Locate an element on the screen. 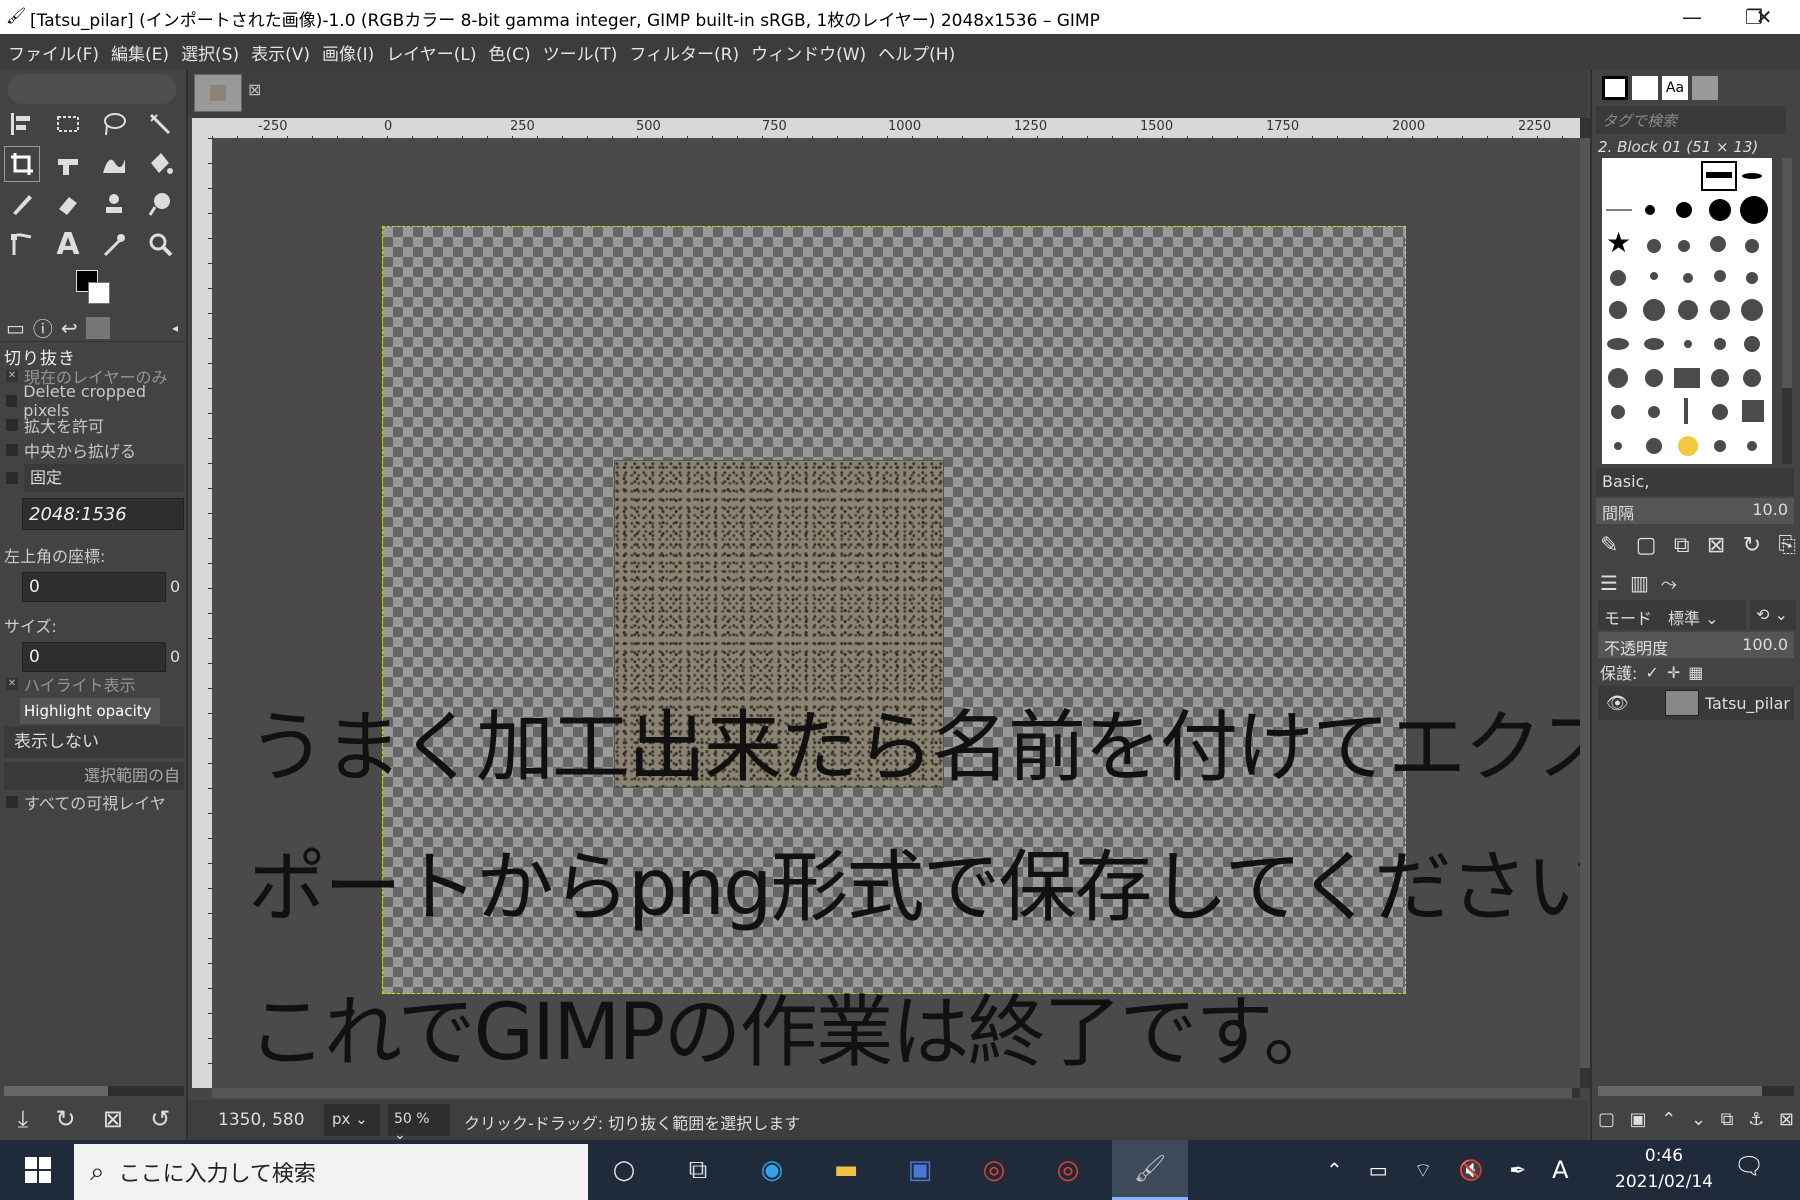 Image resolution: width=1800 pixels, height=1200 pixels. align-tool-icon is located at coordinates (22, 124).